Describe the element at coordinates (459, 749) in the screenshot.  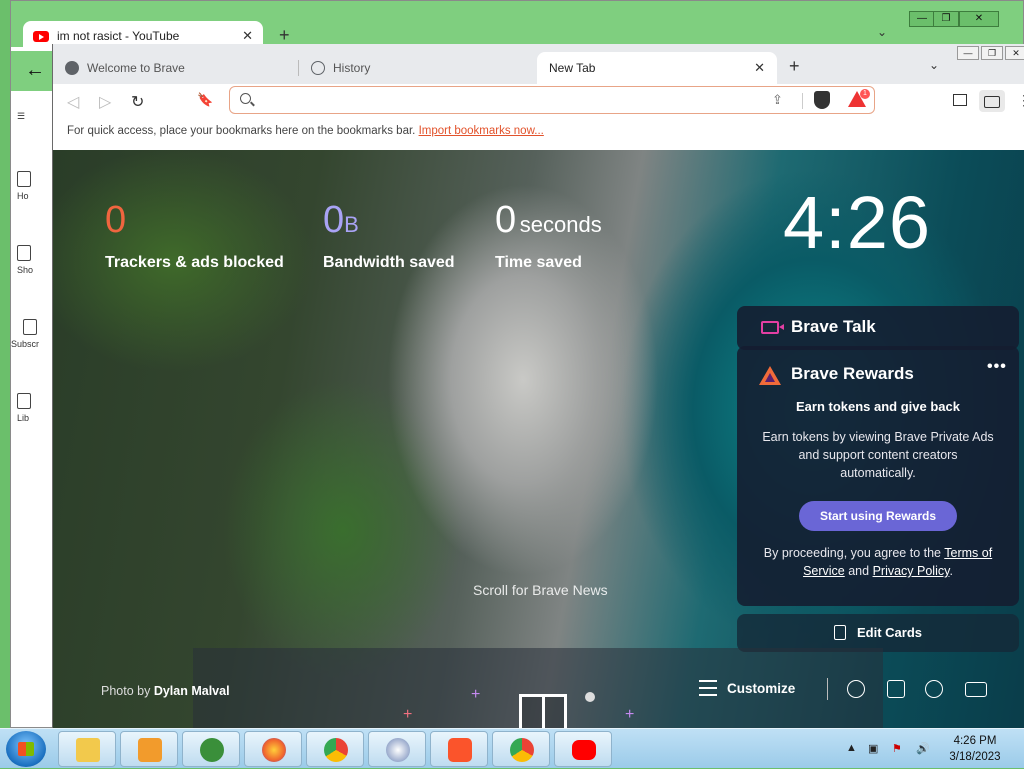
I see `taskbar-brave` at that location.